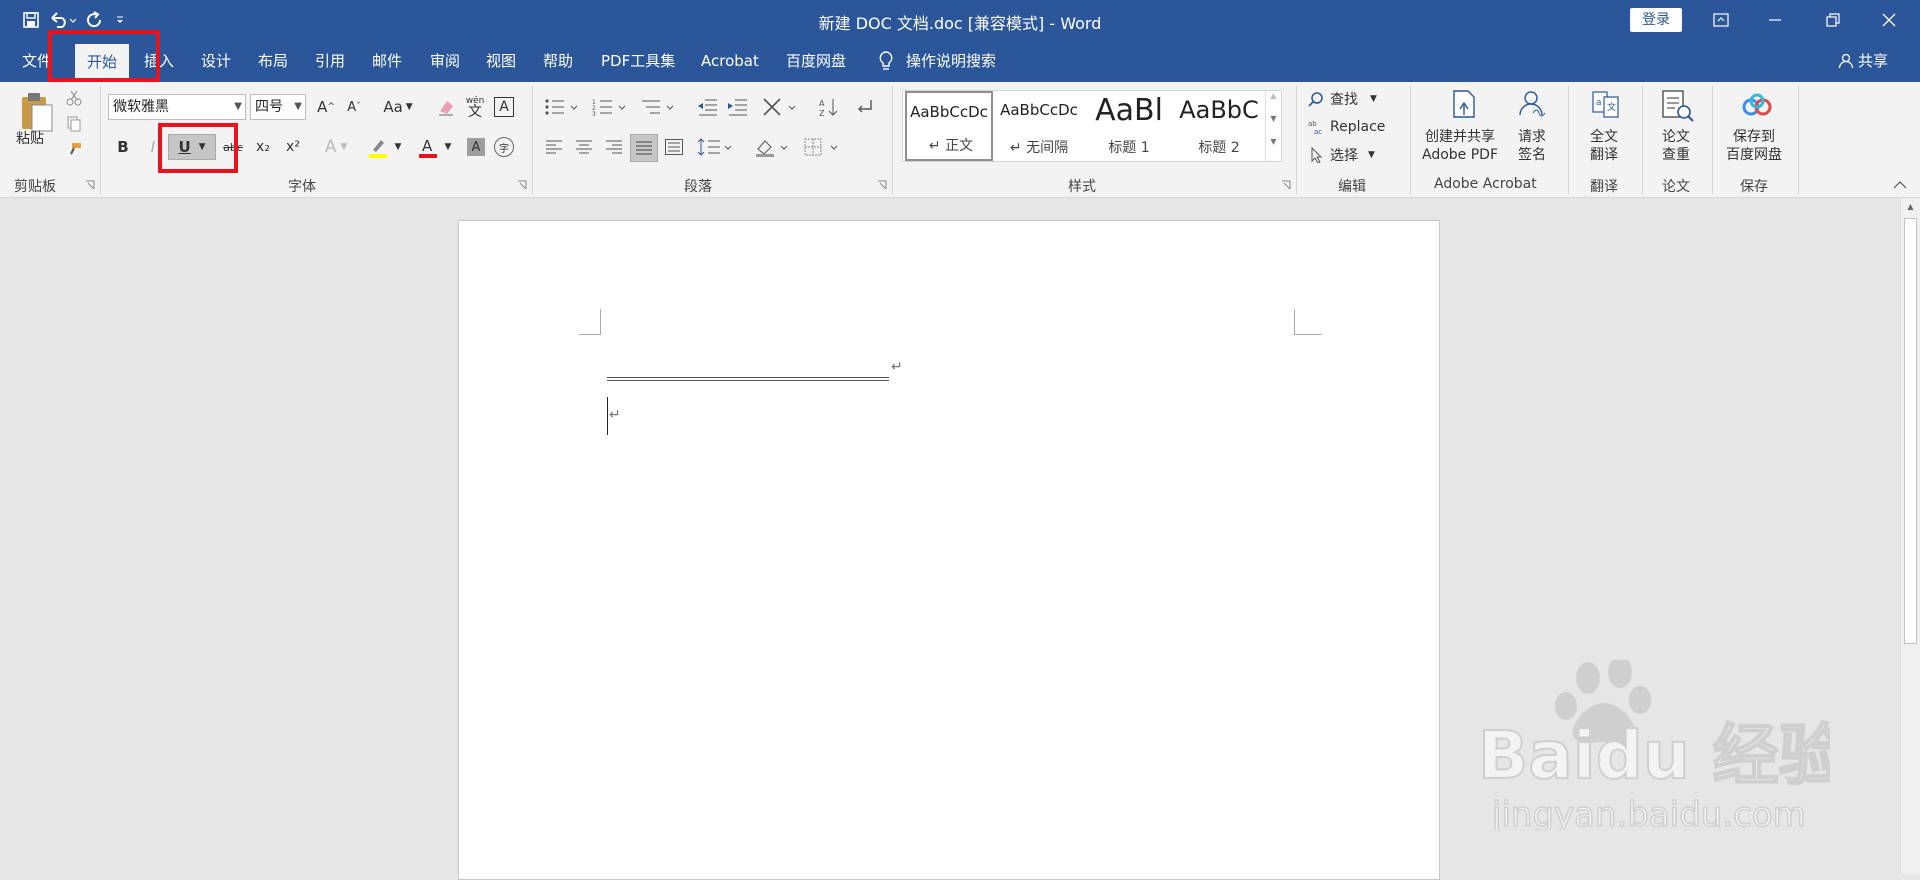 This screenshot has height=880, width=1920. I want to click on close-icon, so click(1889, 20).